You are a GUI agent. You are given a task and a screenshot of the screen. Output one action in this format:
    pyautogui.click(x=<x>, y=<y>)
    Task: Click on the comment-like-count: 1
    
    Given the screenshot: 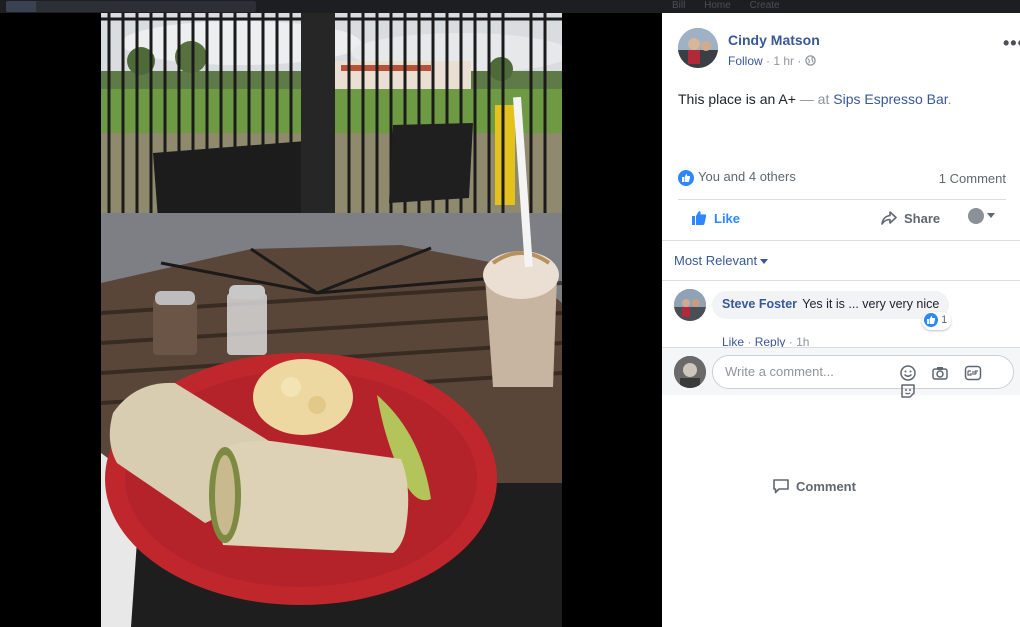 What is the action you would take?
    pyautogui.click(x=937, y=321)
    